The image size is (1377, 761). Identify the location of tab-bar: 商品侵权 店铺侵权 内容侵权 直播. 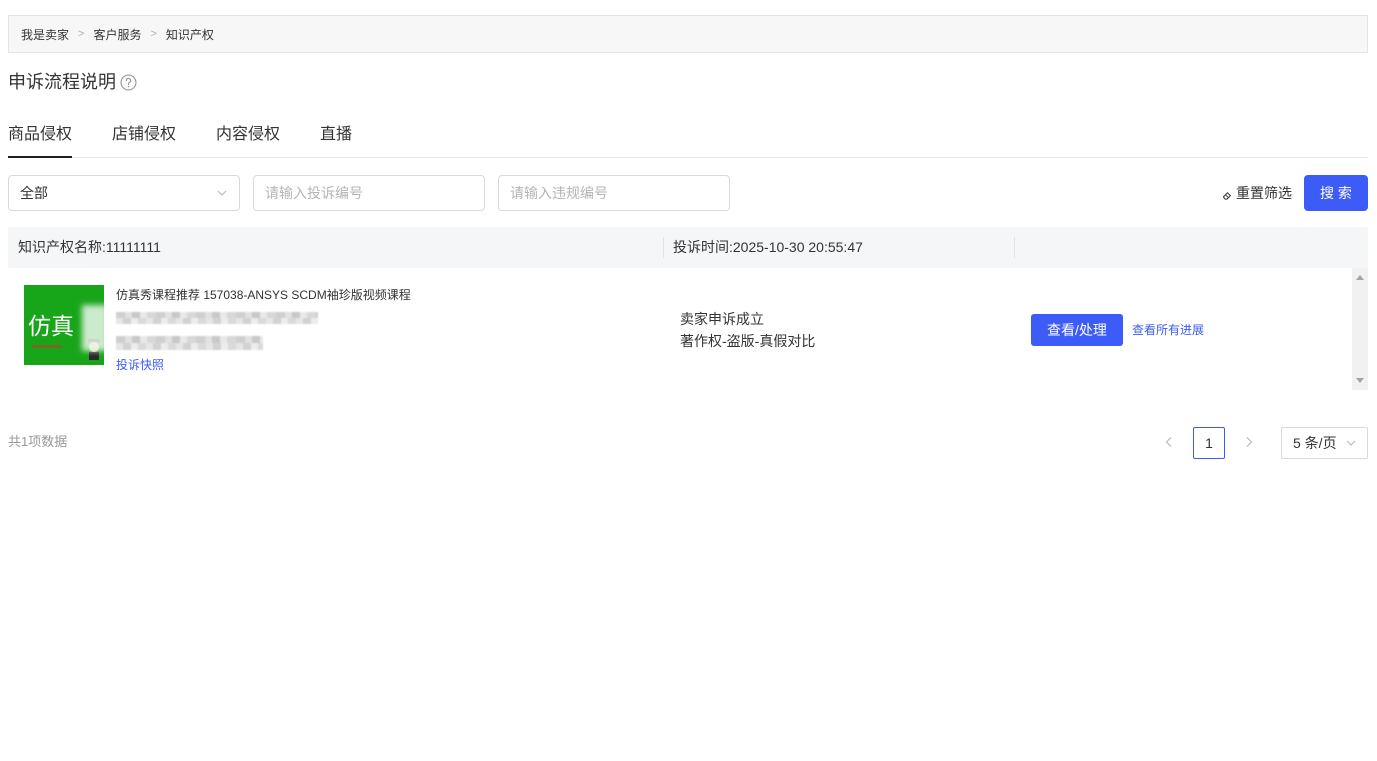
(688, 139).